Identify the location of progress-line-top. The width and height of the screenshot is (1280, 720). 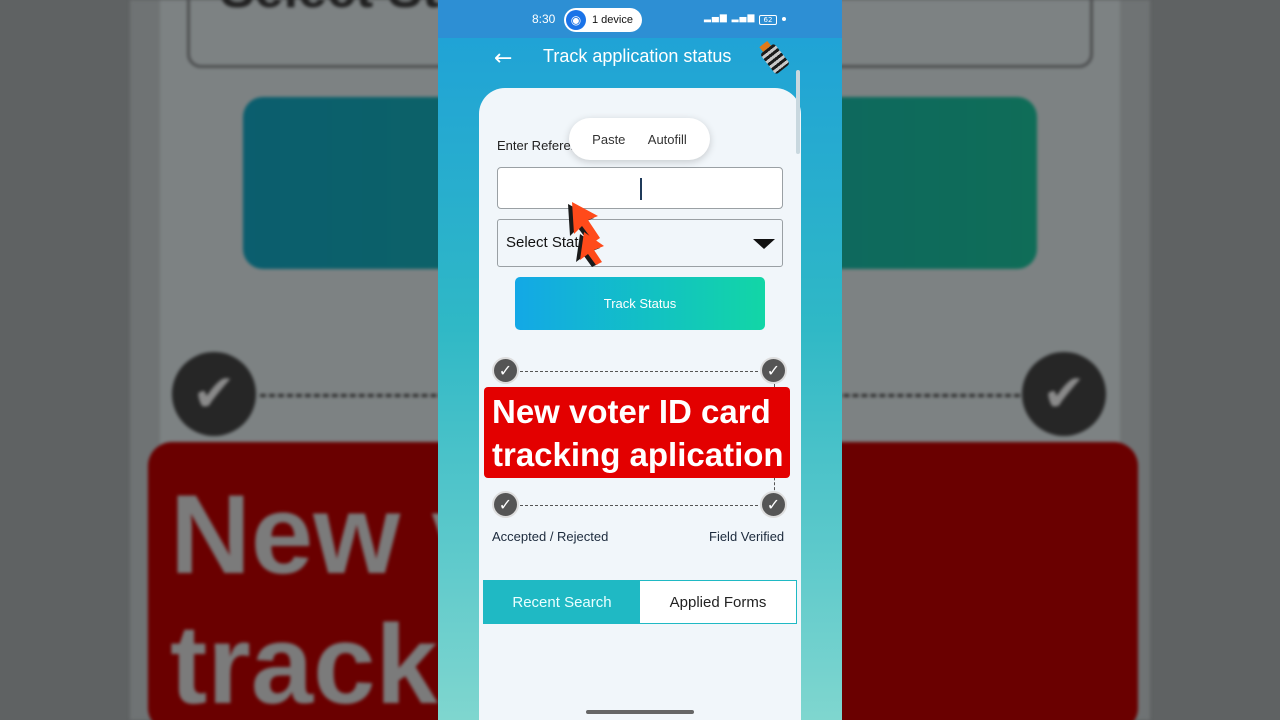
(639, 371).